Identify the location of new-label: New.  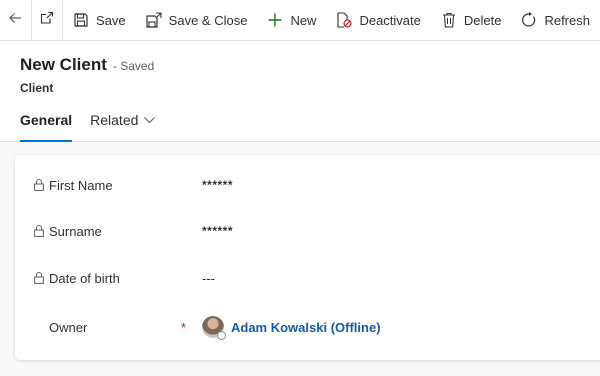
(303, 20).